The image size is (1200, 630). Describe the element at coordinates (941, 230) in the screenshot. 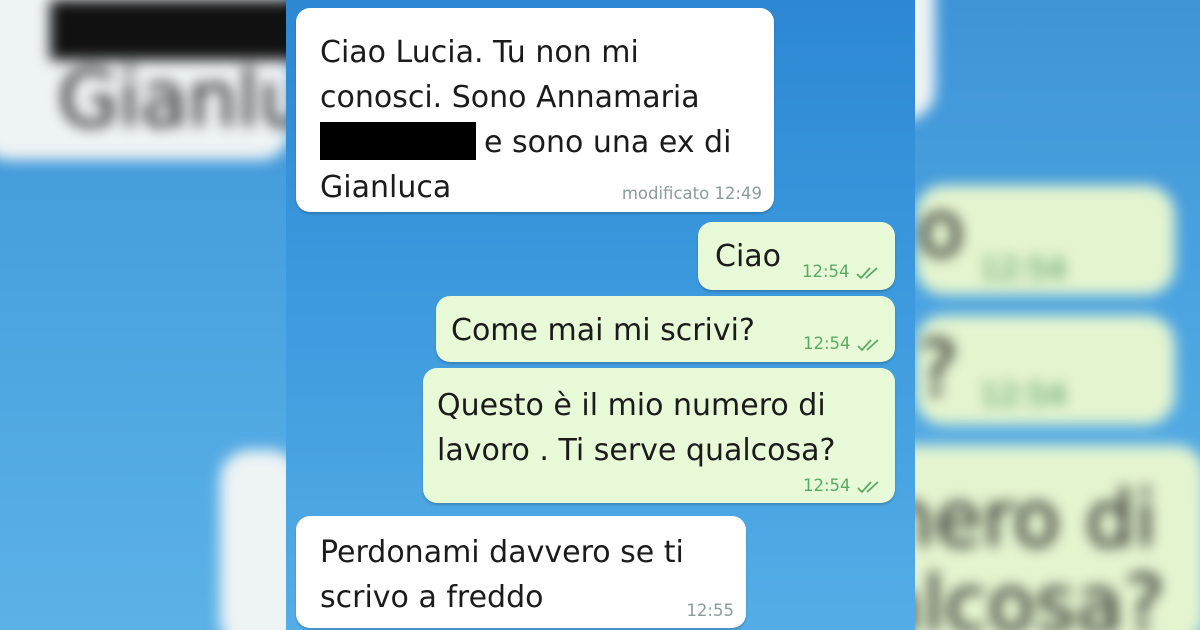

I see `blurred-text: o` at that location.